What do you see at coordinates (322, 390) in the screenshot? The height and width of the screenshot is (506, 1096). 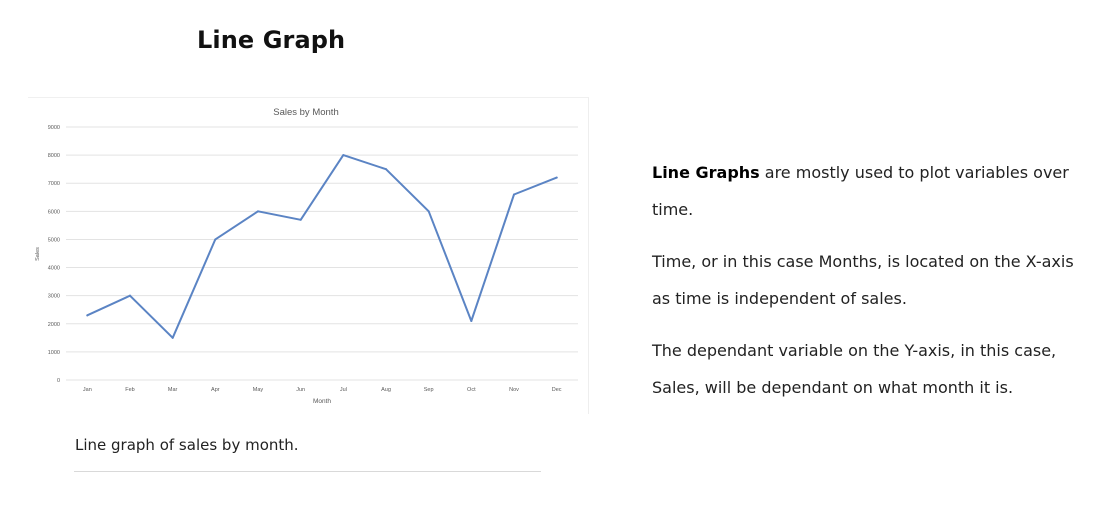 I see `x-tick-labels: Jan Feb Mar Apr May Jun Jul Aug Sep Oct Nov Dec` at bounding box center [322, 390].